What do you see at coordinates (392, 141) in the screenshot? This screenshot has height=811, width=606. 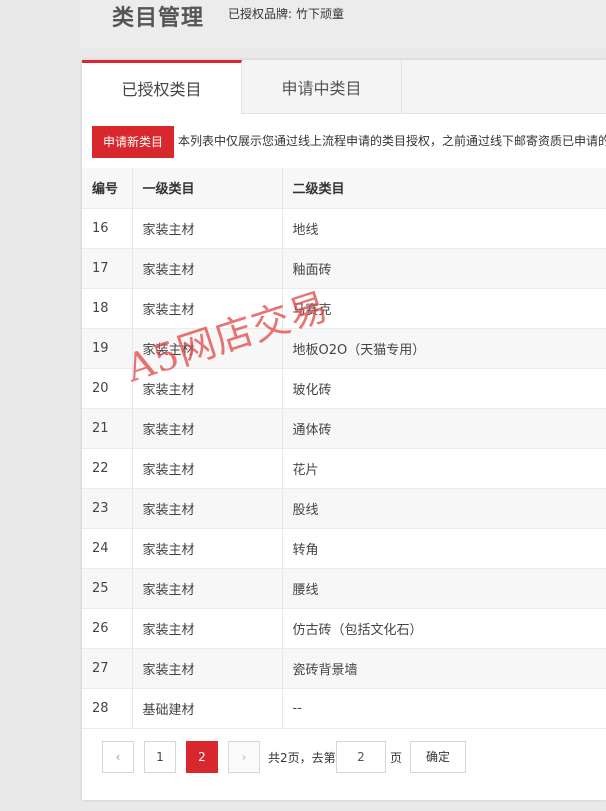 I see `notice-text: 本列表中仅展示您通过线上流程申请的类目授权，之前通过线下邮寄资质已申请的` at bounding box center [392, 141].